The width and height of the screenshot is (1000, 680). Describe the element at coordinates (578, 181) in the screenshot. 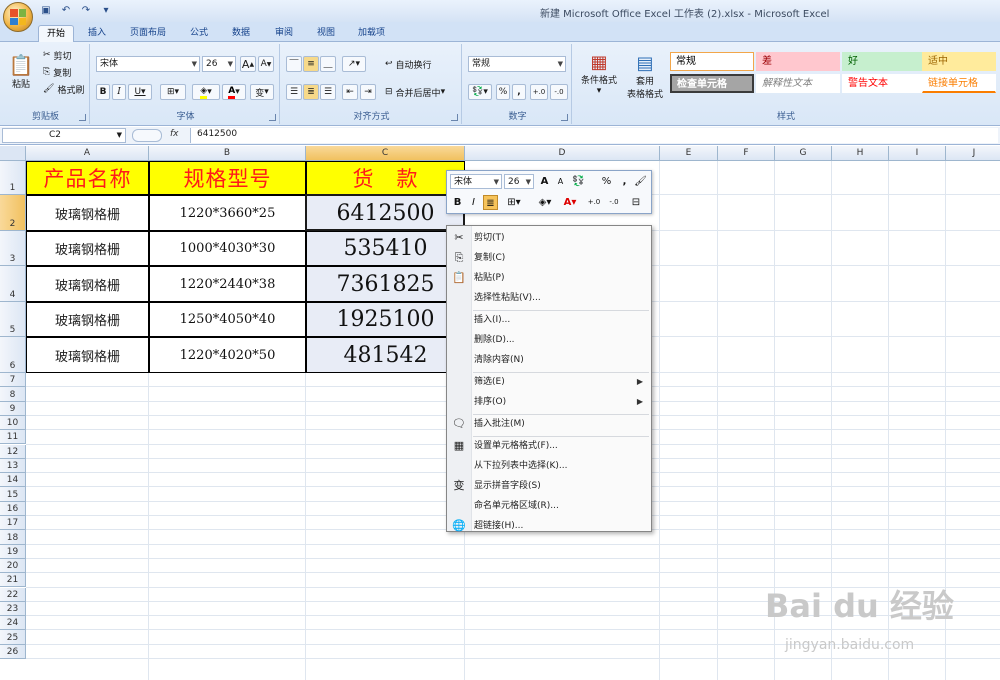

I see `mini-currency-icon: 💱` at that location.